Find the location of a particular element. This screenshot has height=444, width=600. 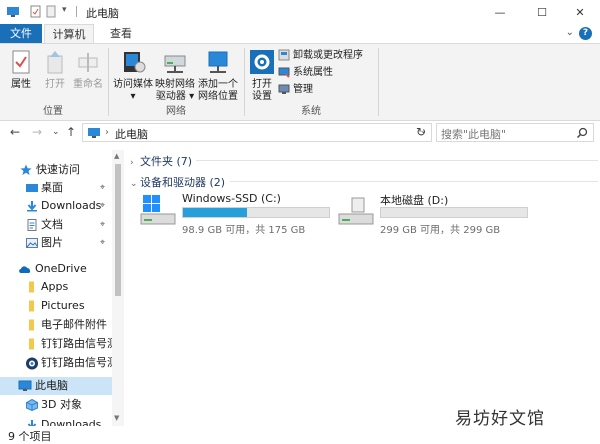

document-icon is located at coordinates (32, 225).